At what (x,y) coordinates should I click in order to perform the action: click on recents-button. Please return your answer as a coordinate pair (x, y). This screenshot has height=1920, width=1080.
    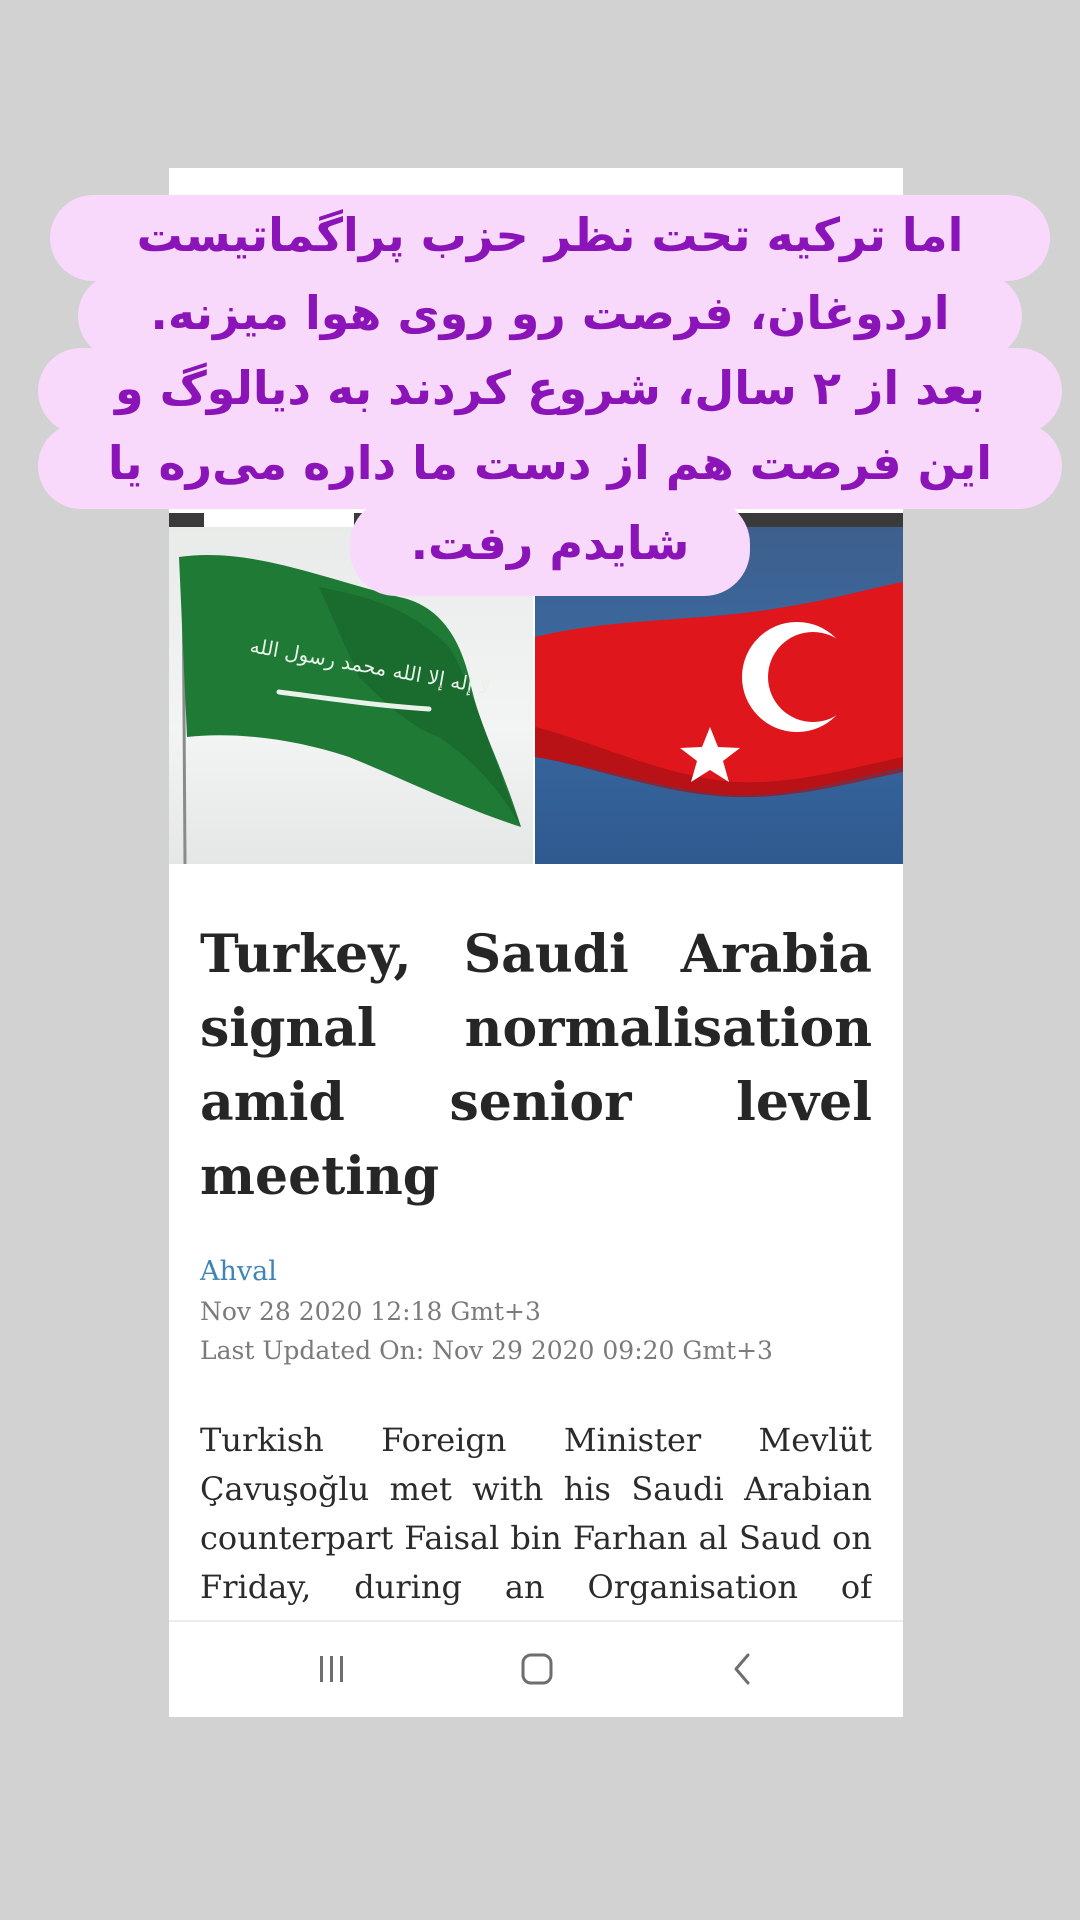
    Looking at the image, I should click on (332, 1669).